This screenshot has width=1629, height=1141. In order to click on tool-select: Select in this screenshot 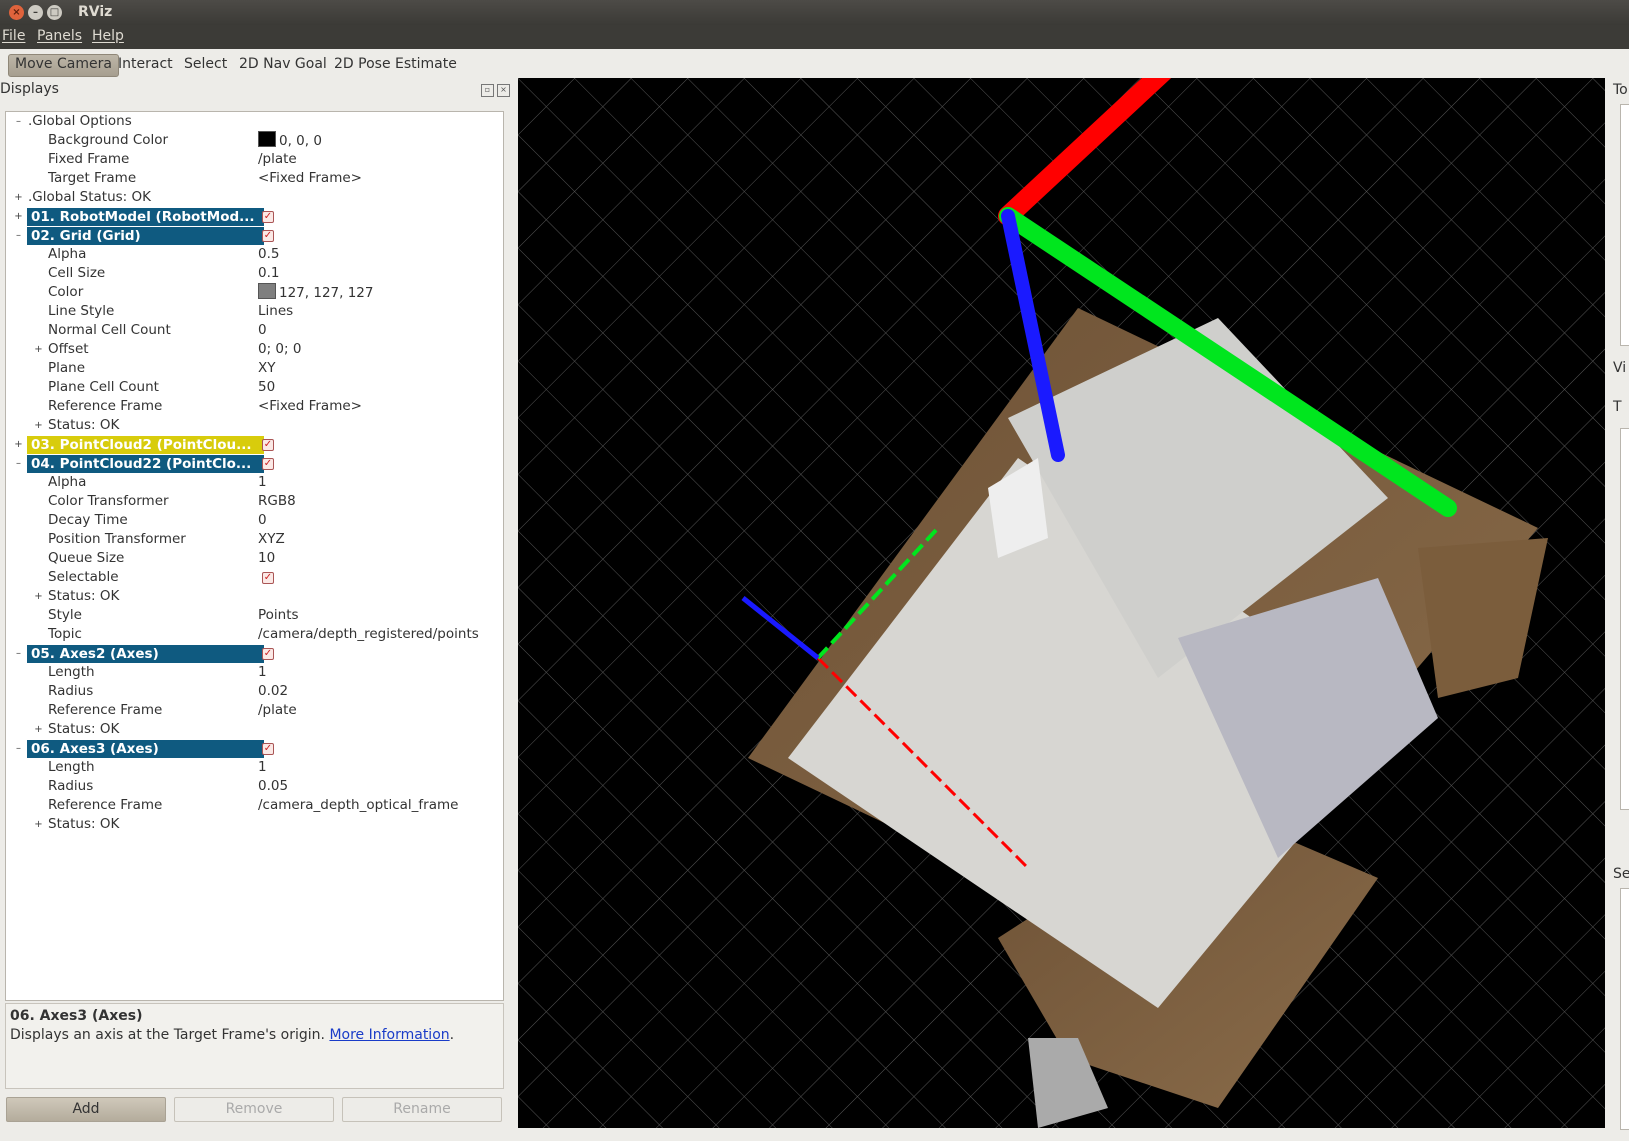, I will do `click(205, 64)`.